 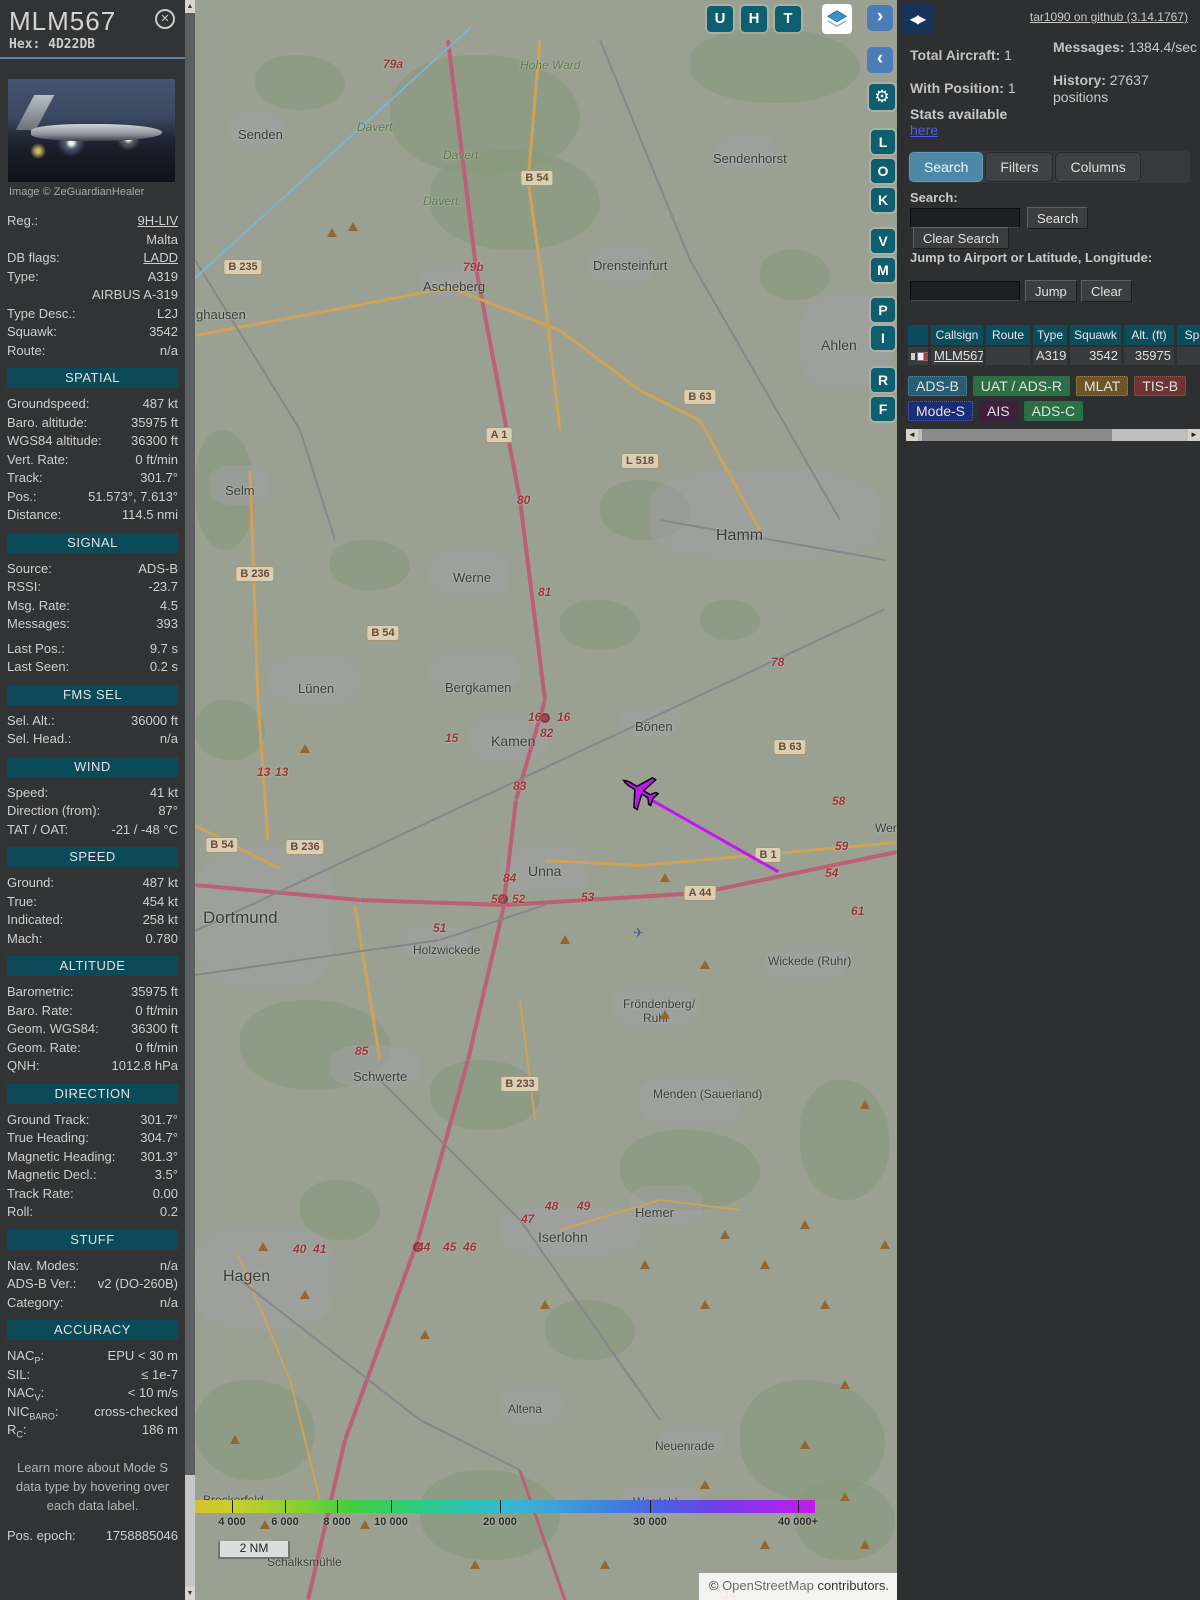 I want to click on data-value: -23.7, so click(x=163, y=586).